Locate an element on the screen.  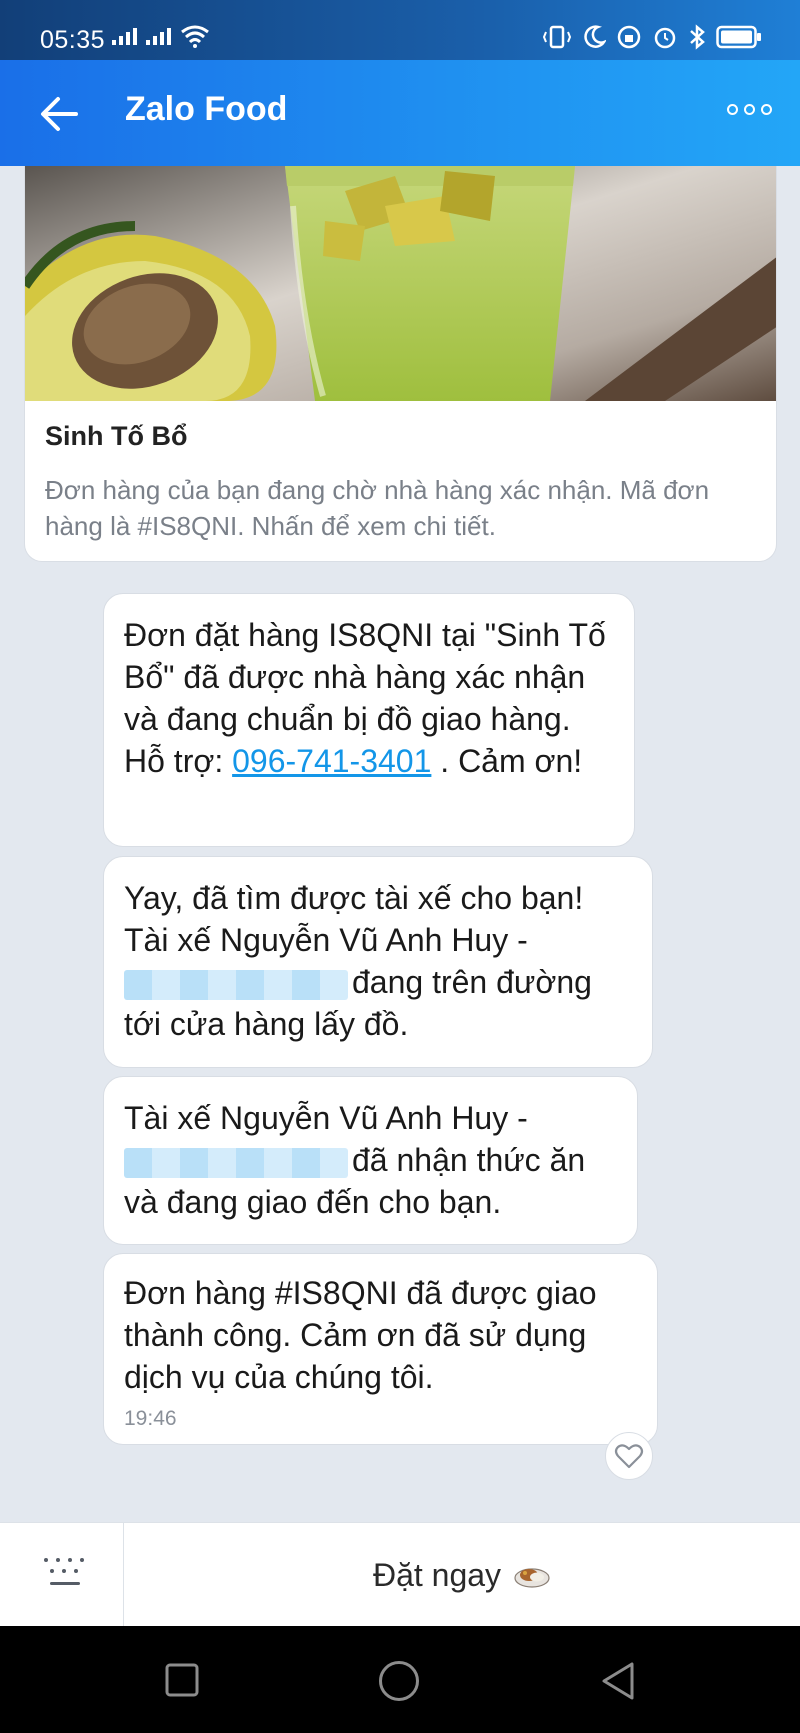
menu-button is located at coordinates (62, 1575).